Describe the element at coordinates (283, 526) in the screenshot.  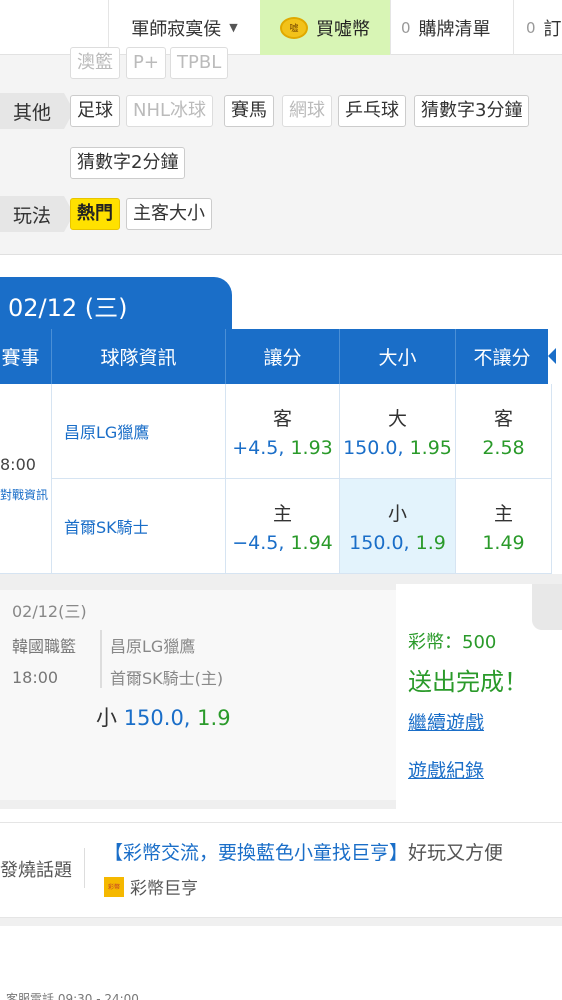
I see `odds-spread-home: 主 −4.5, 1.94` at that location.